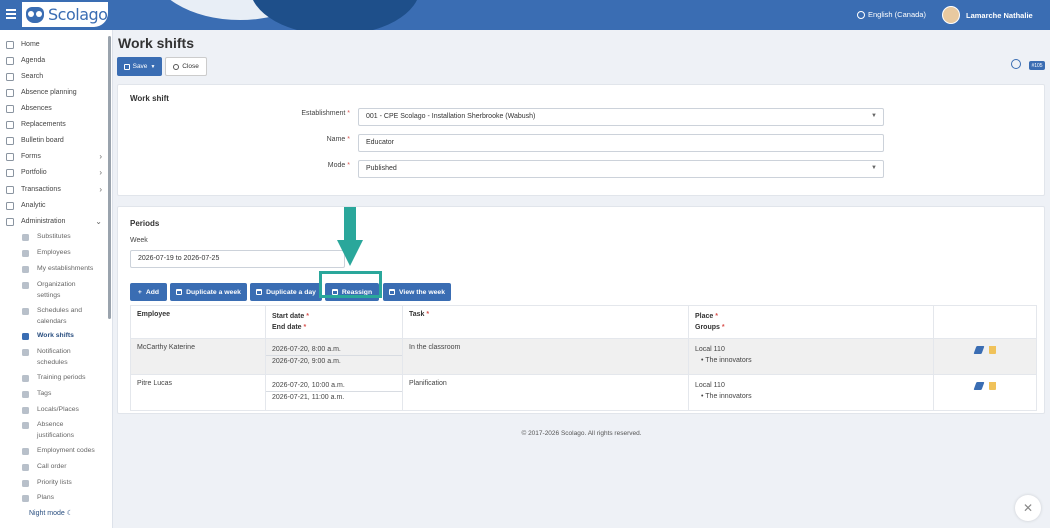 This screenshot has width=1050, height=528. What do you see at coordinates (25, 253) in the screenshot?
I see `users-icon` at bounding box center [25, 253].